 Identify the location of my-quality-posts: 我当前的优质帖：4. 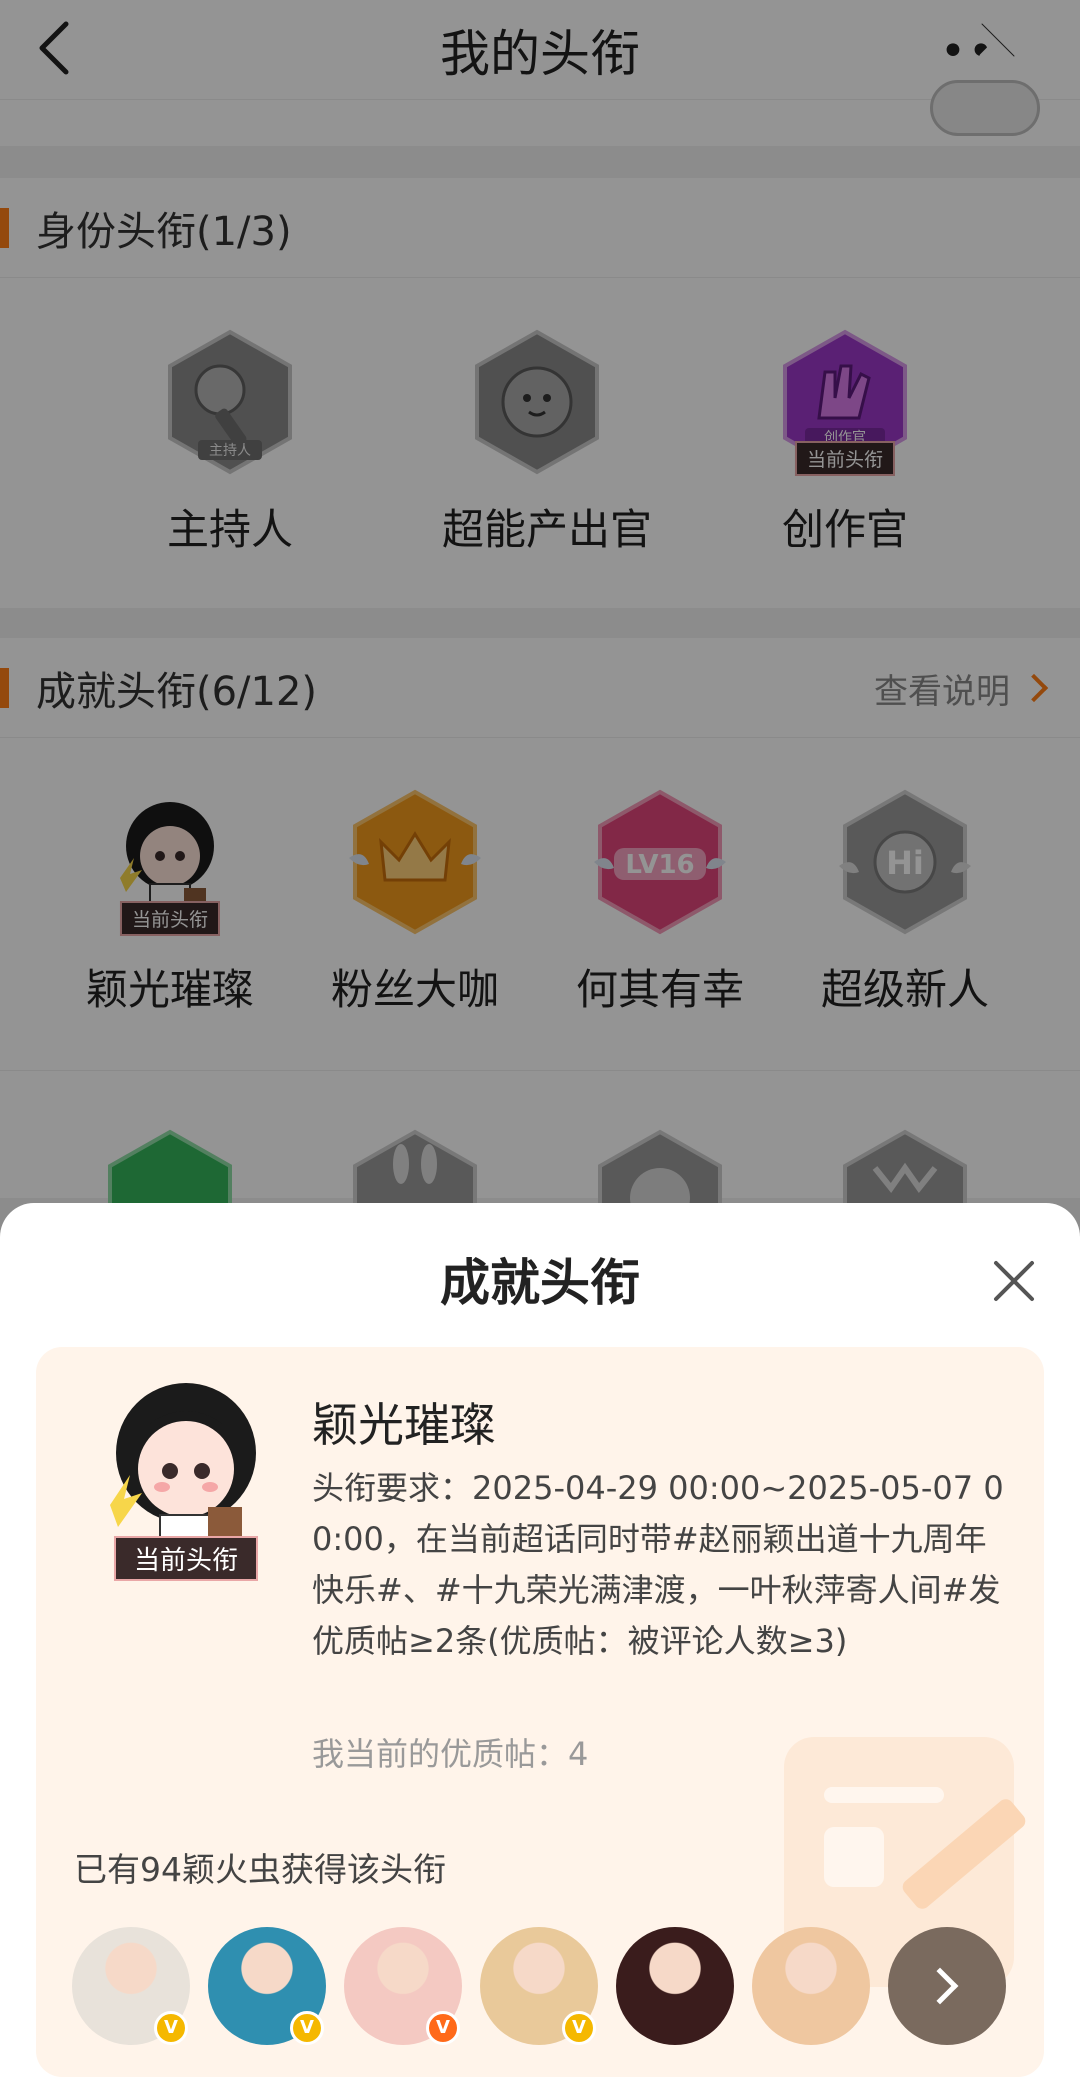
(450, 1754).